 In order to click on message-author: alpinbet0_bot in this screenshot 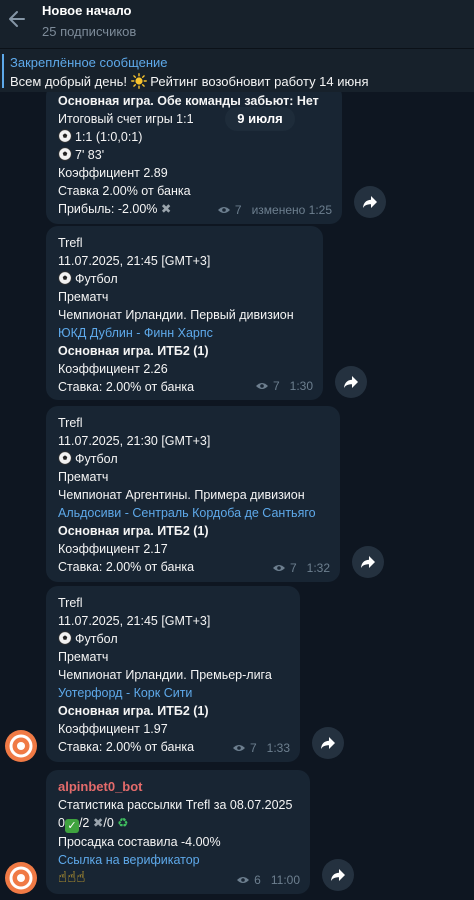, I will do `click(178, 787)`.